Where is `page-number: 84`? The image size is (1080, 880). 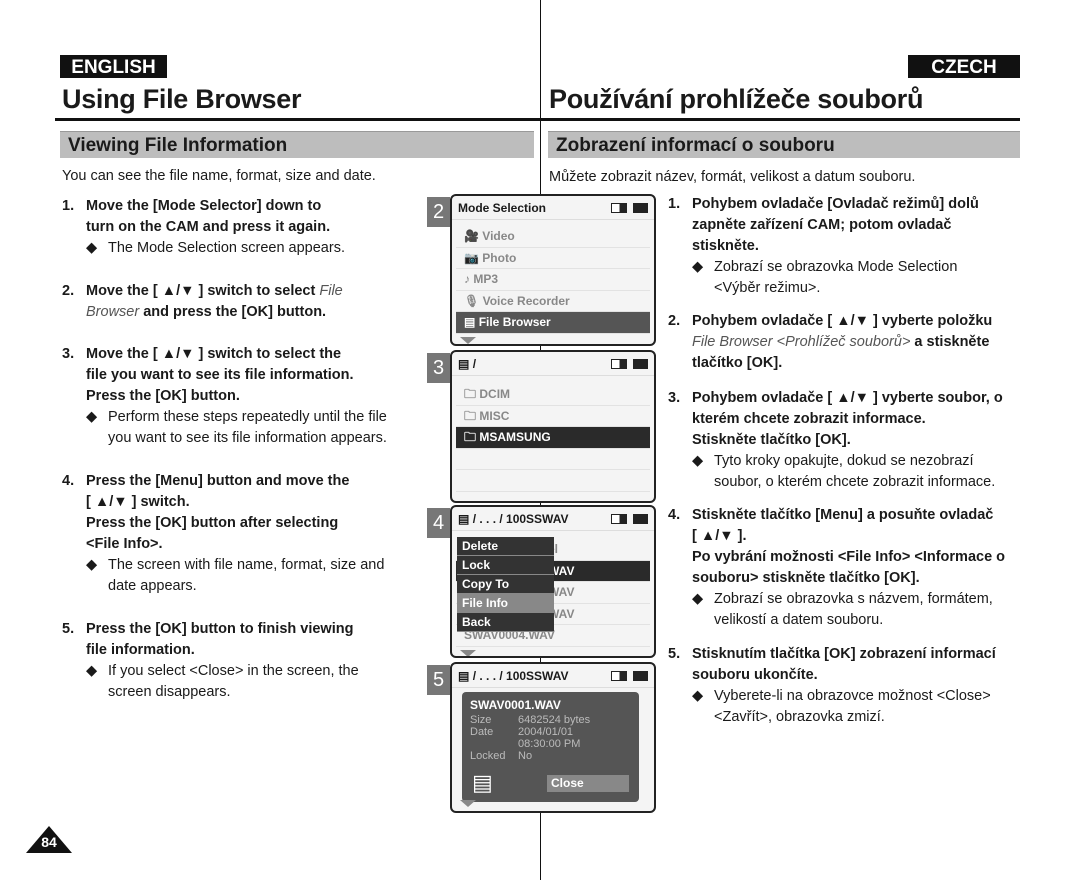
page-number: 84 is located at coordinates (49, 842).